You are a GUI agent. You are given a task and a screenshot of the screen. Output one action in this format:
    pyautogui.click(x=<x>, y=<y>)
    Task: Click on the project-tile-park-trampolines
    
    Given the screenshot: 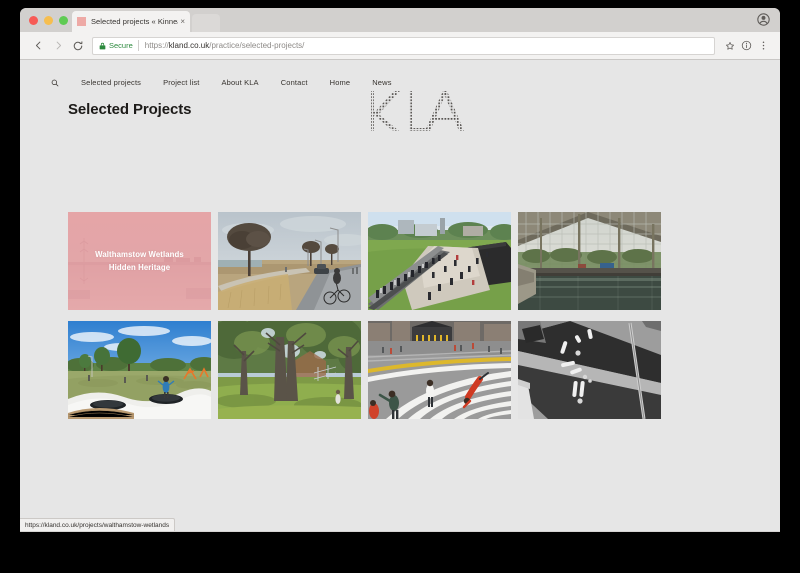 What is the action you would take?
    pyautogui.click(x=139, y=370)
    